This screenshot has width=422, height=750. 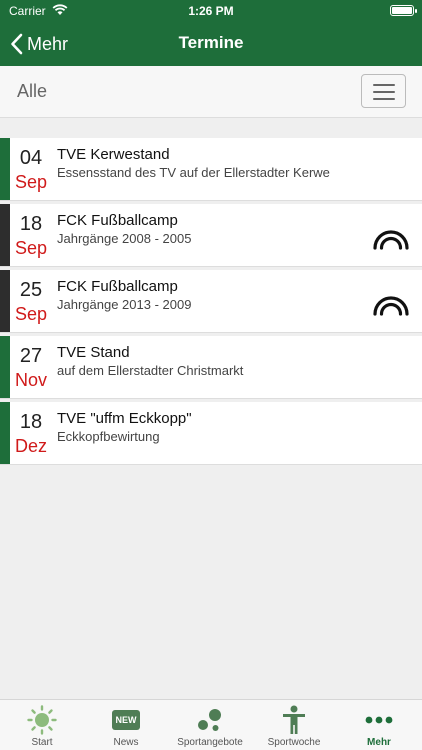 What do you see at coordinates (126, 742) in the screenshot?
I see `tab-label: News` at bounding box center [126, 742].